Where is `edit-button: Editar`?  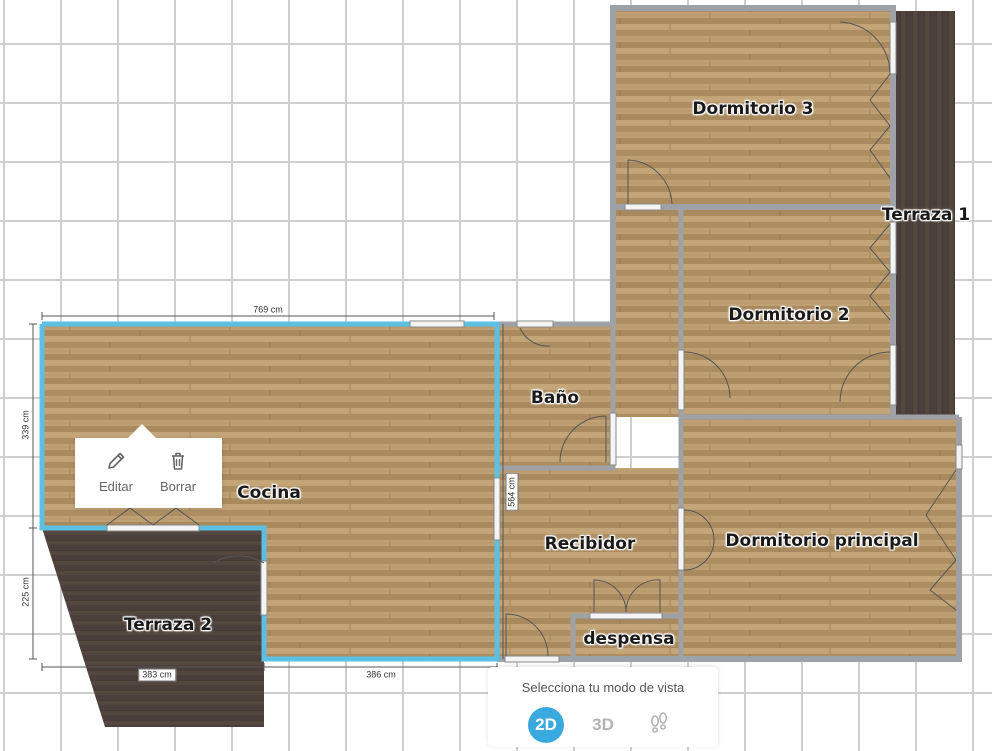 edit-button: Editar is located at coordinates (116, 472).